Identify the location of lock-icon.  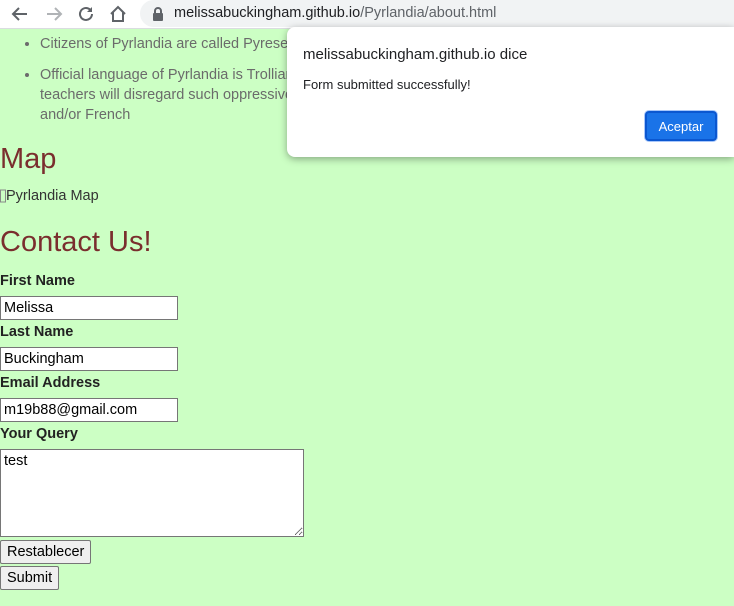
(158, 14).